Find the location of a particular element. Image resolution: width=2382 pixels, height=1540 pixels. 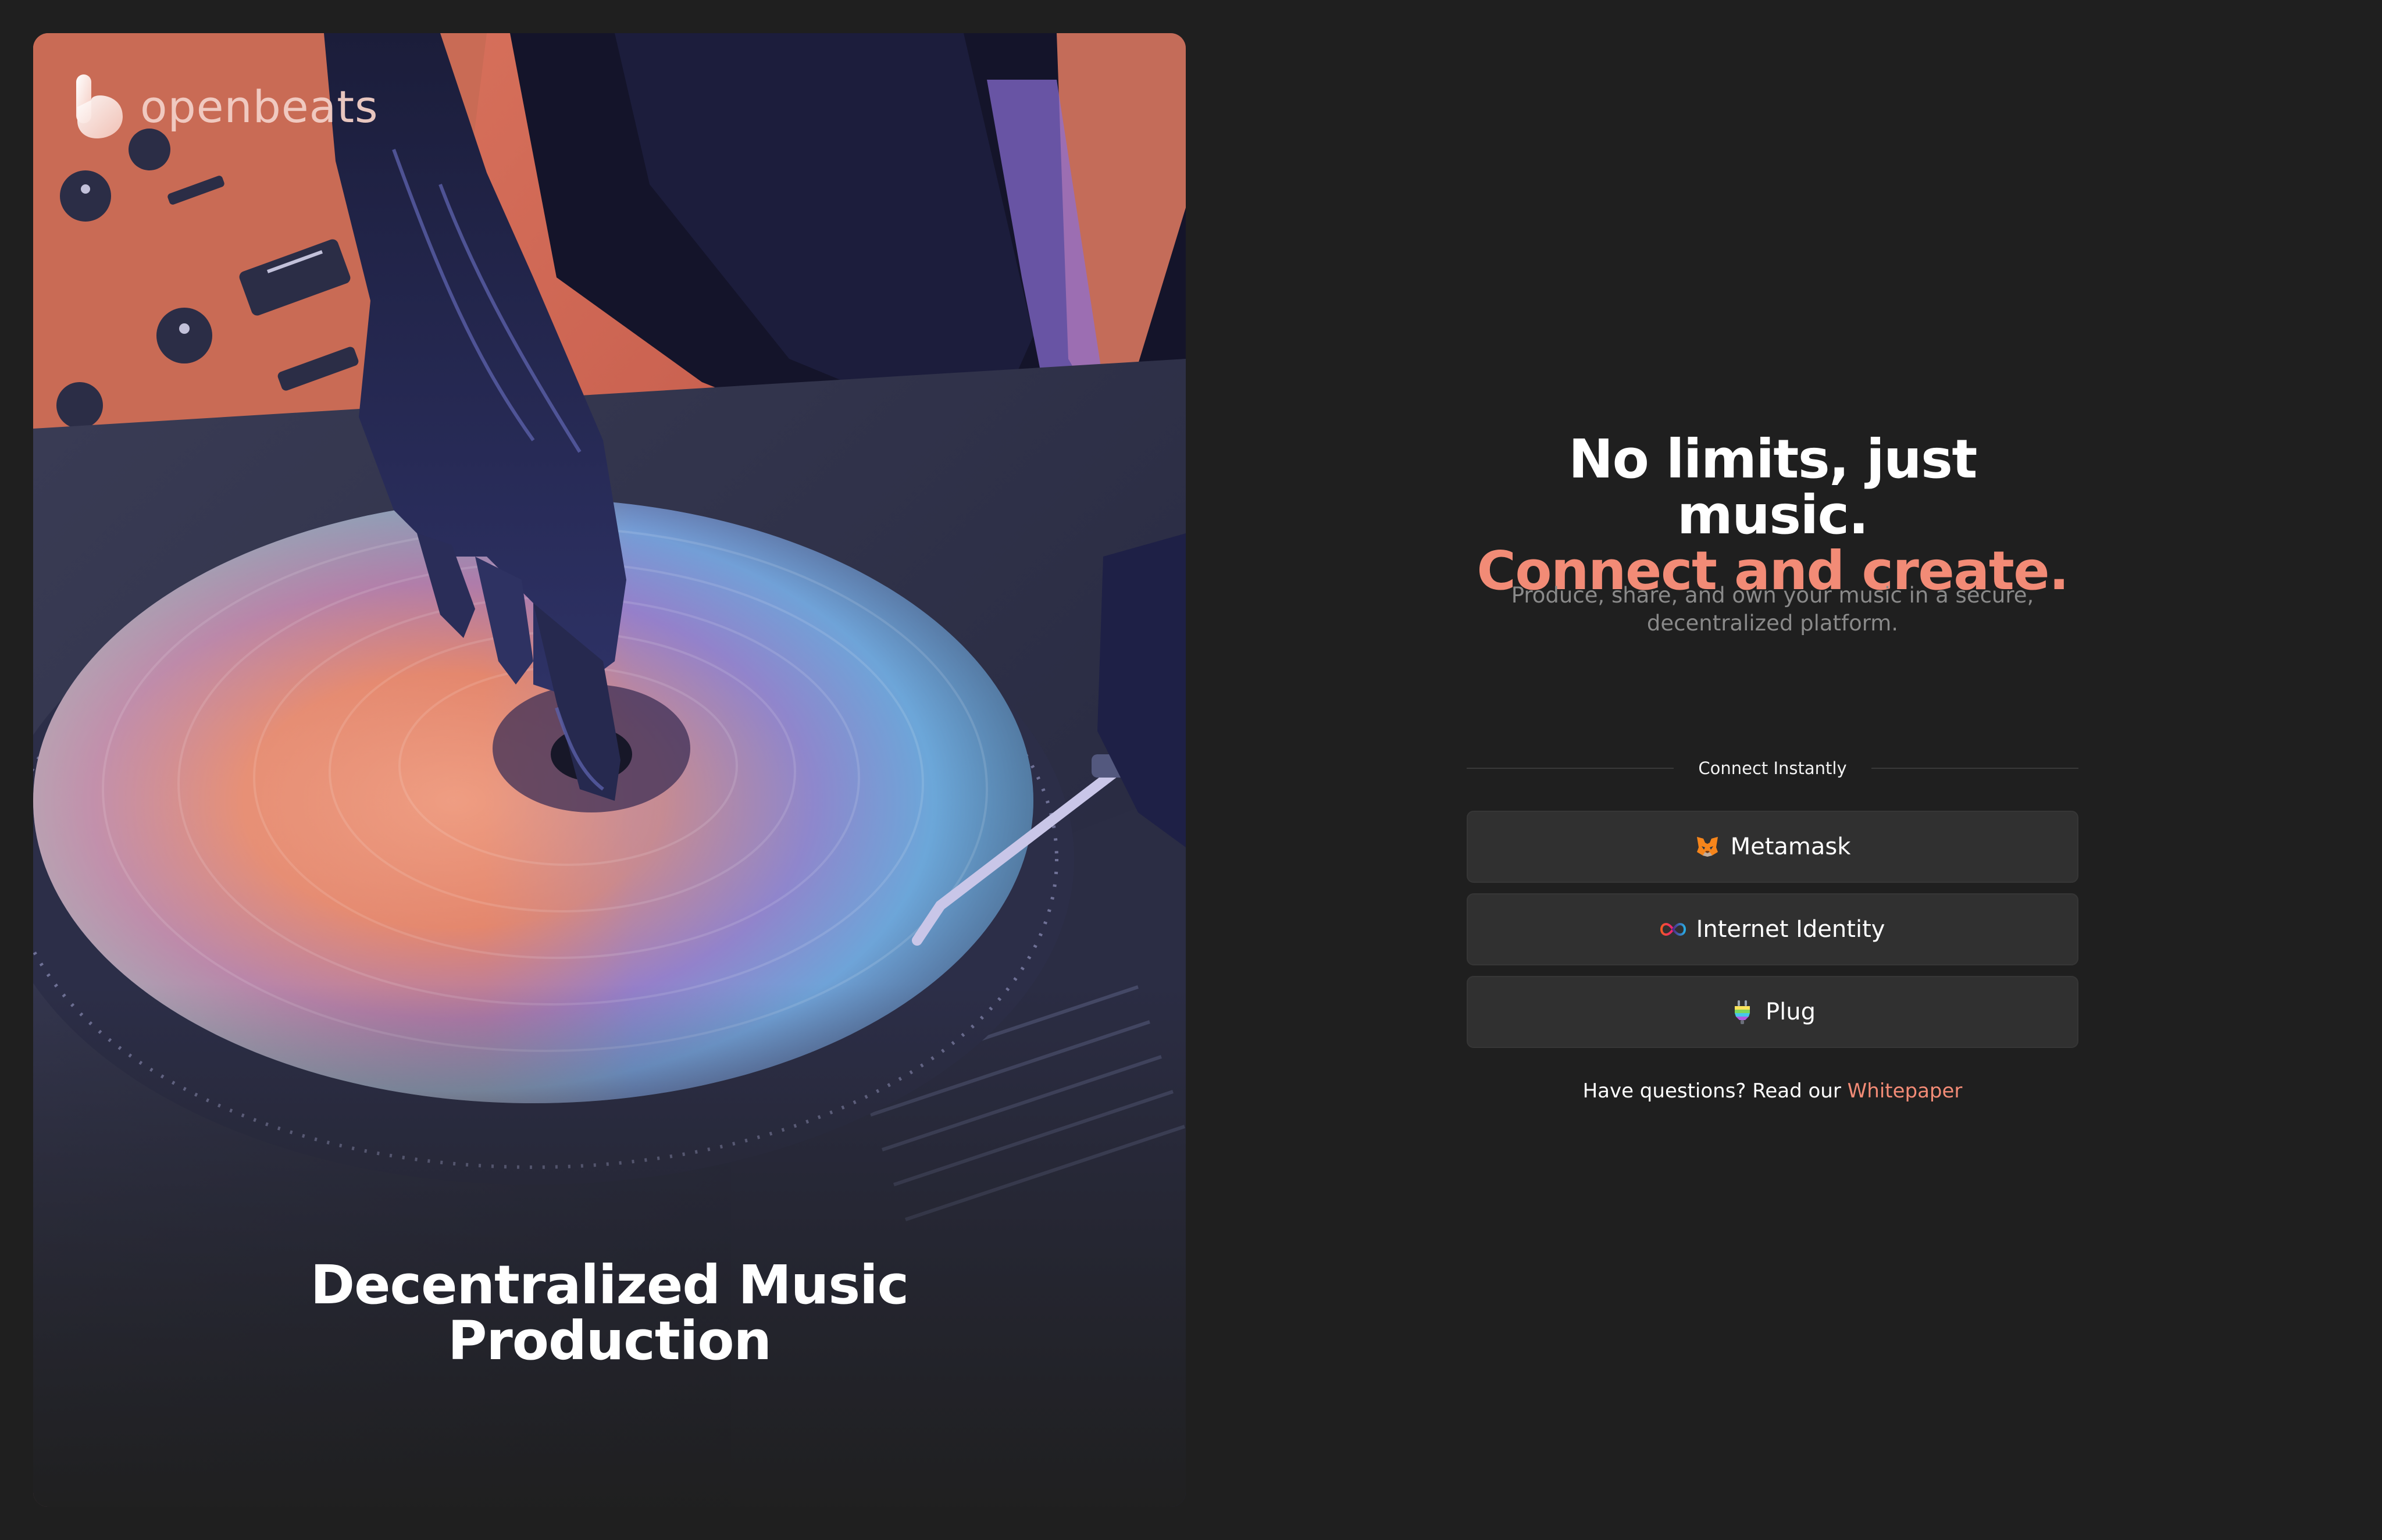

footer-prefix: Have questions? Read our is located at coordinates (1715, 1091).